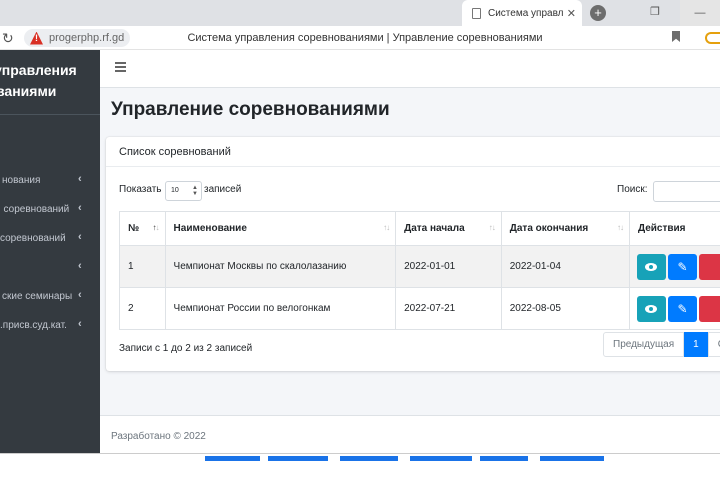 The height and width of the screenshot is (480, 720). I want to click on menu-toggle-icon, so click(120, 67).